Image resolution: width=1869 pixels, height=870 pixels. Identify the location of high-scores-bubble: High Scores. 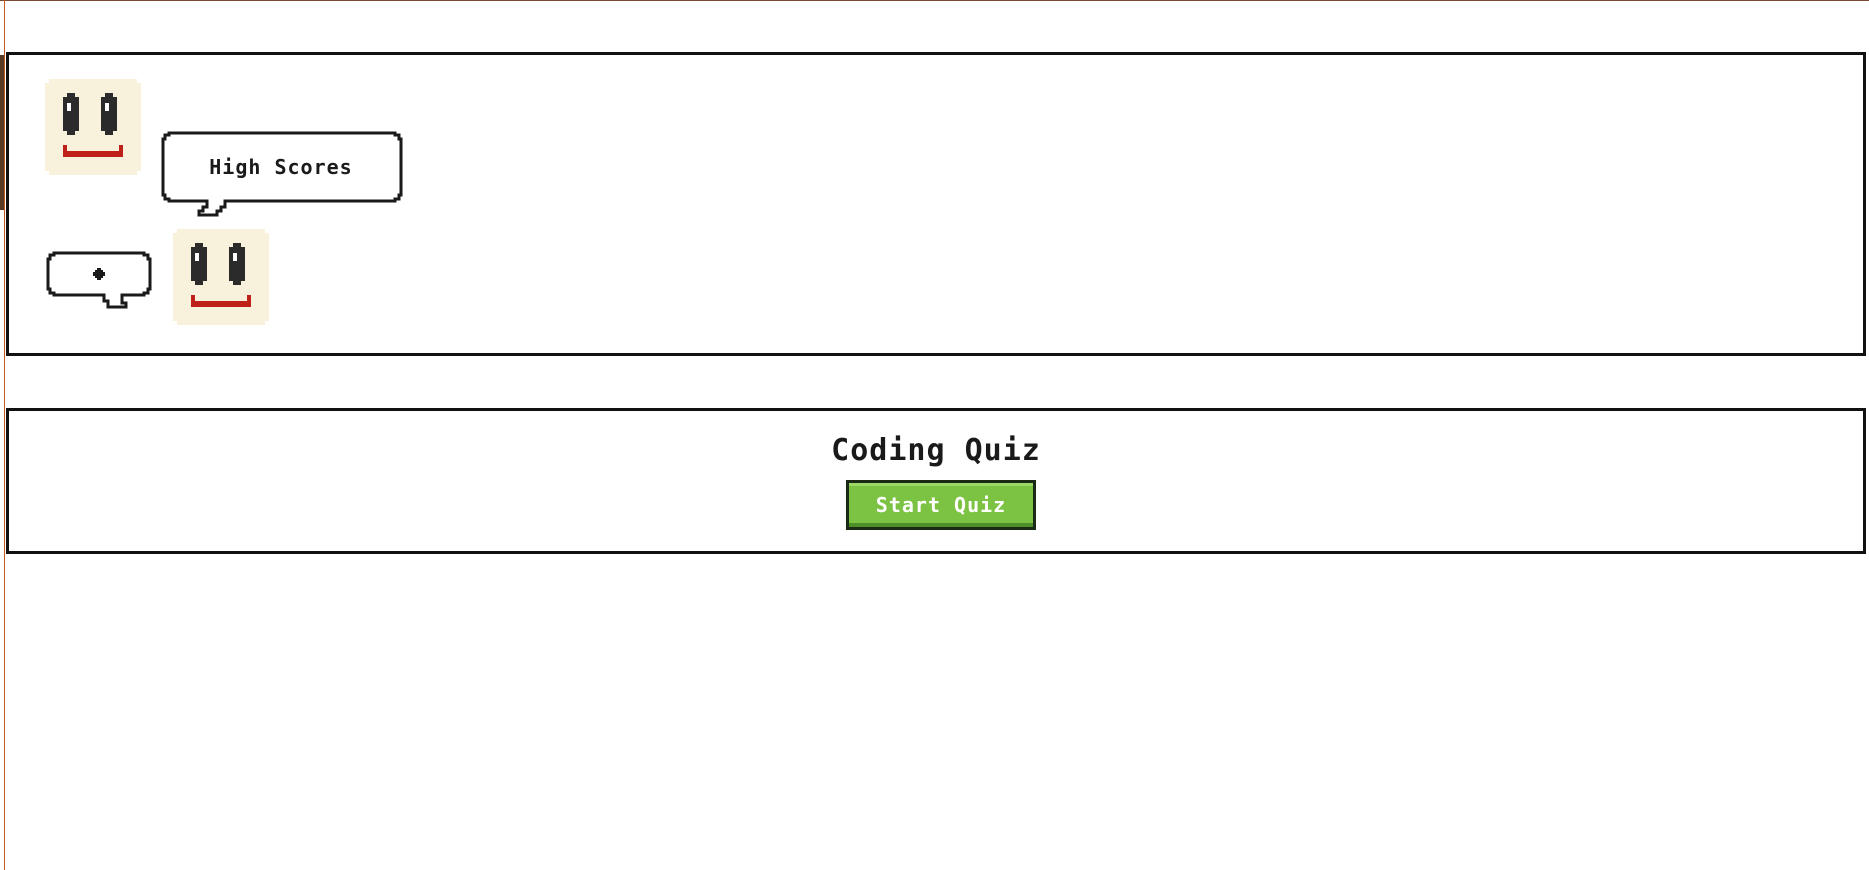
(284, 177).